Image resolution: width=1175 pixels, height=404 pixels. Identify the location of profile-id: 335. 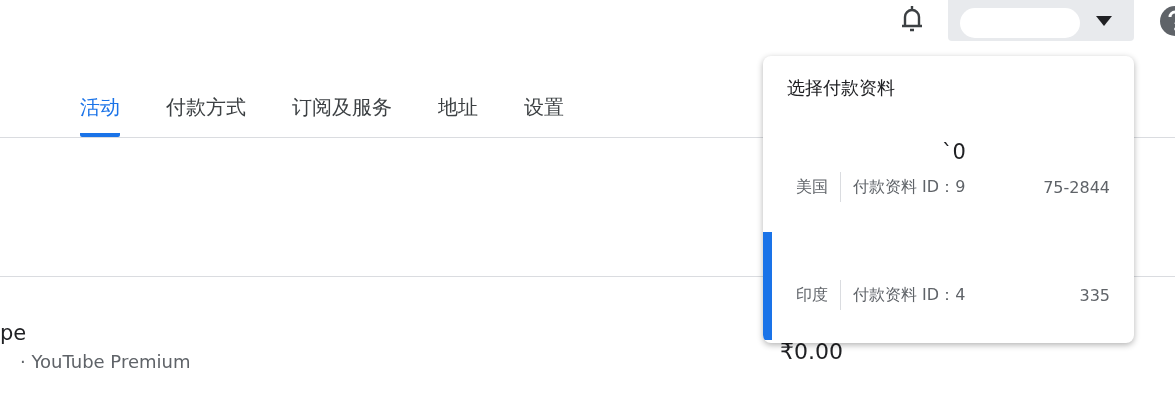
(1094, 295).